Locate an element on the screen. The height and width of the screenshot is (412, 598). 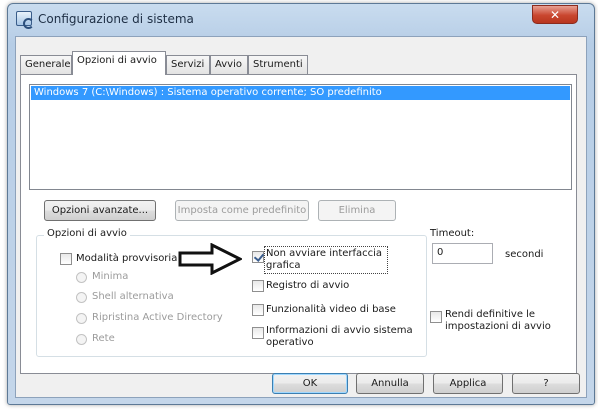
no-gui-boot-label-line2: grafica is located at coordinates (283, 265).